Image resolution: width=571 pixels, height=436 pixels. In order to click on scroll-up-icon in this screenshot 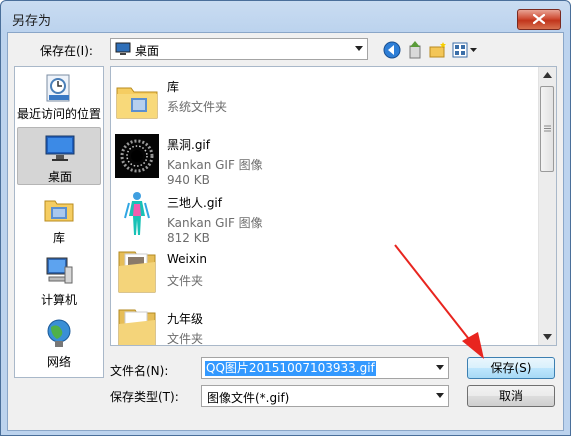, I will do `click(547, 75)`.